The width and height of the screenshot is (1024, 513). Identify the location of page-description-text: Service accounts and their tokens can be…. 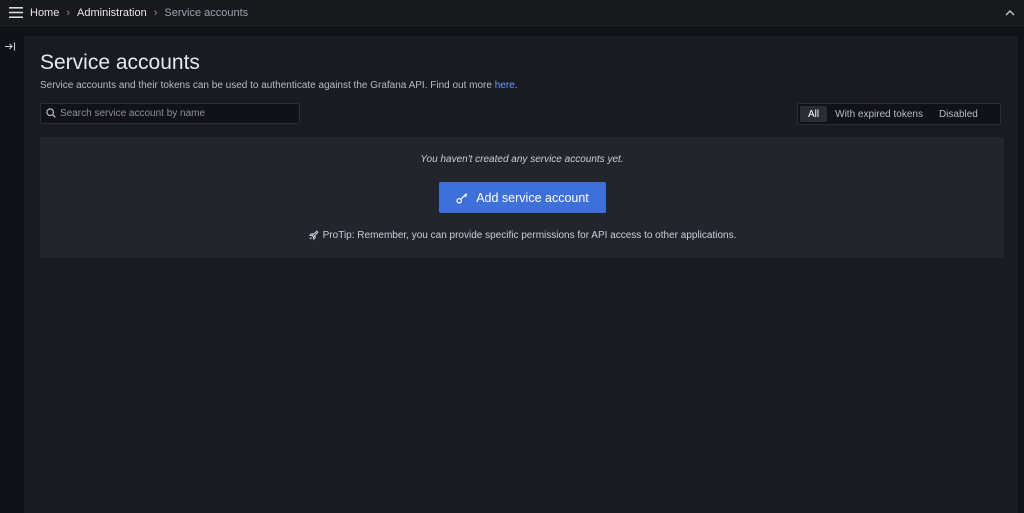
(267, 85).